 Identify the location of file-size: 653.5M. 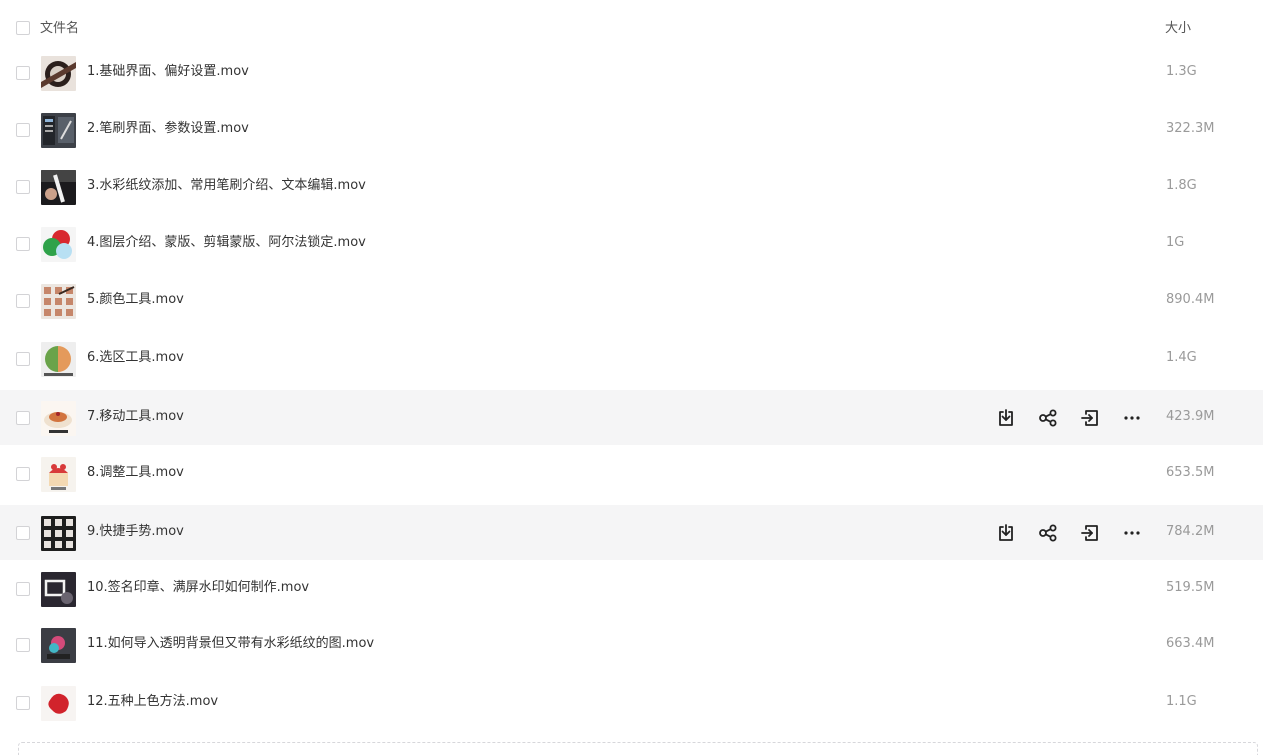
(1190, 472).